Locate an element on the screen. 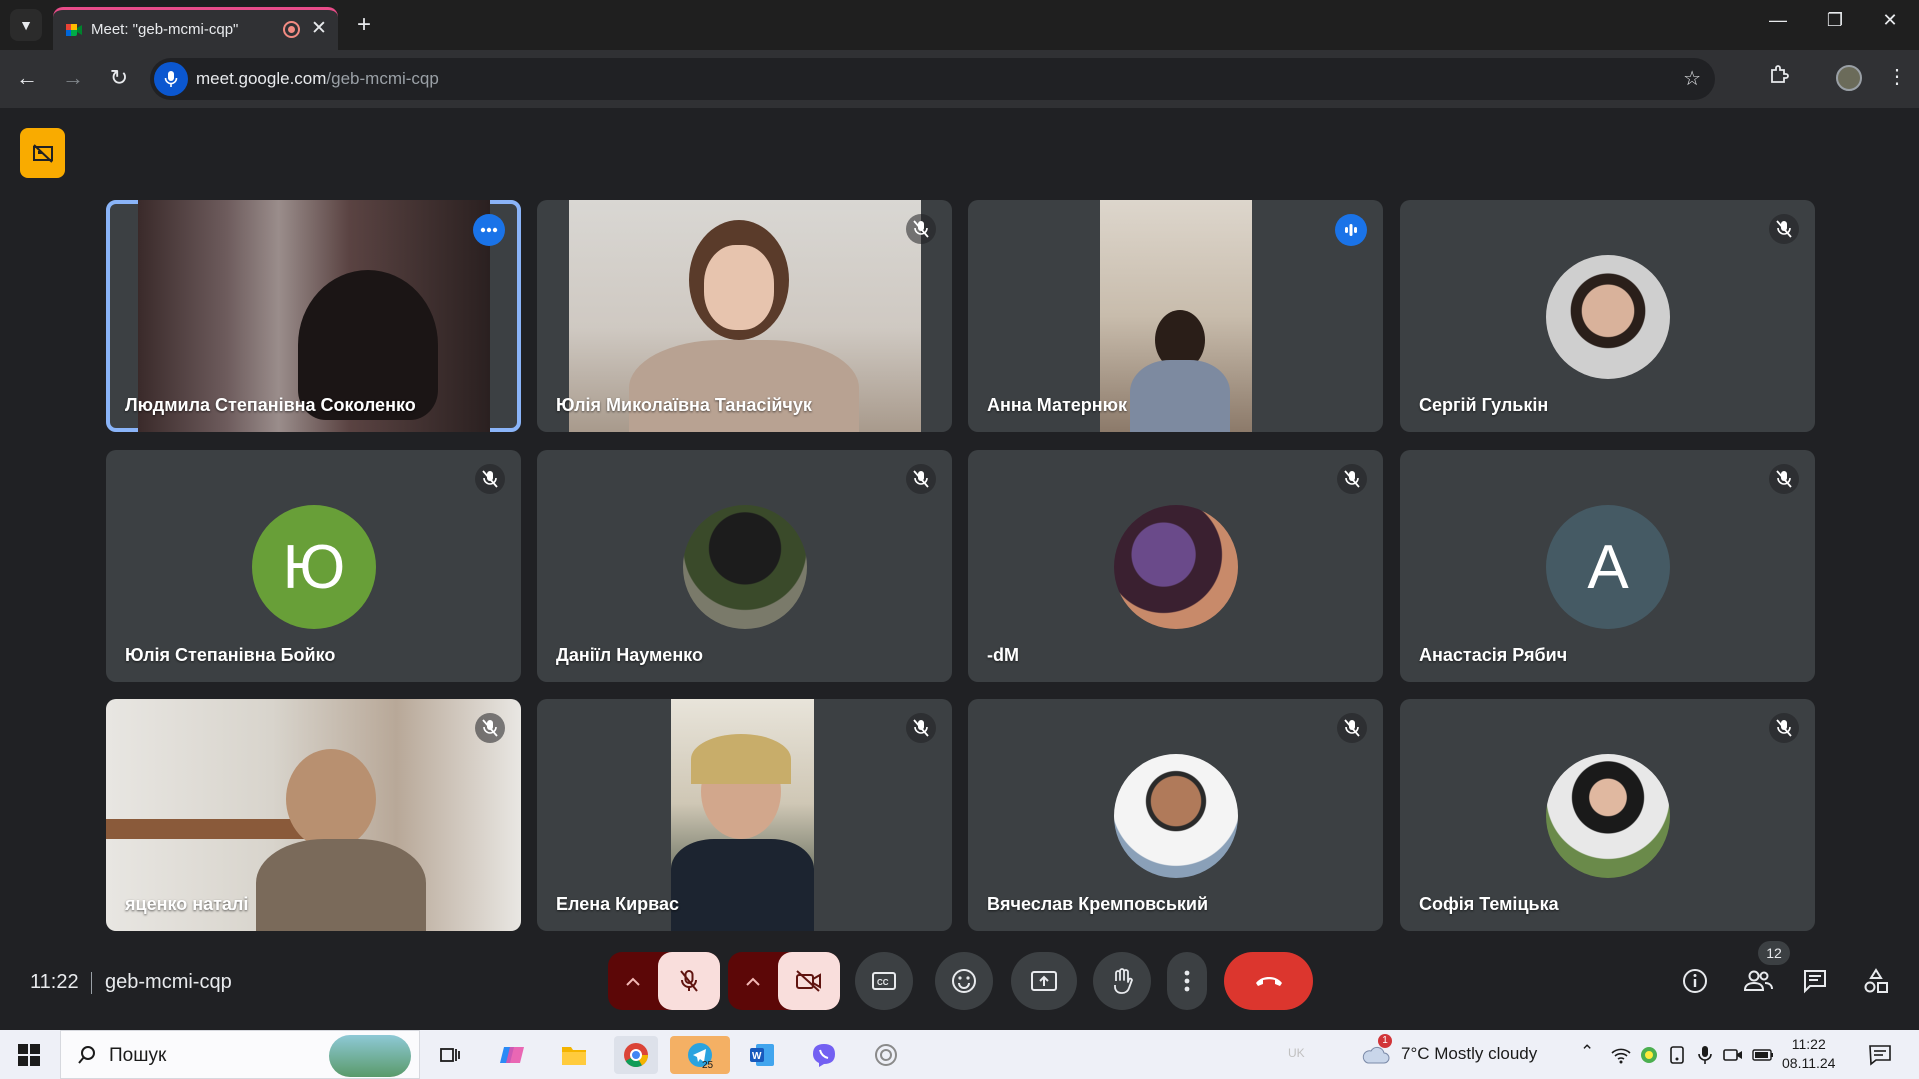 This screenshot has width=1919, height=1079. tab-close-icon: ✕ is located at coordinates (319, 28).